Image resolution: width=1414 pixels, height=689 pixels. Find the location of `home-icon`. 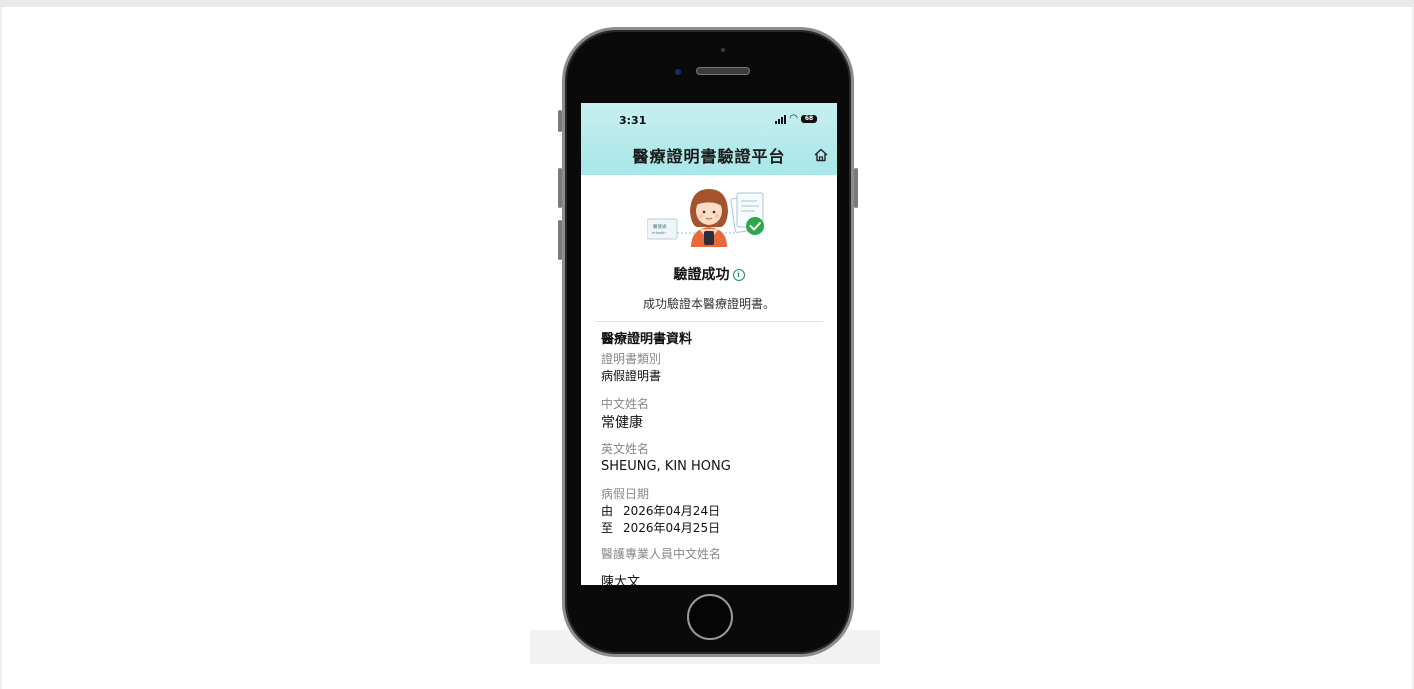

home-icon is located at coordinates (821, 155).